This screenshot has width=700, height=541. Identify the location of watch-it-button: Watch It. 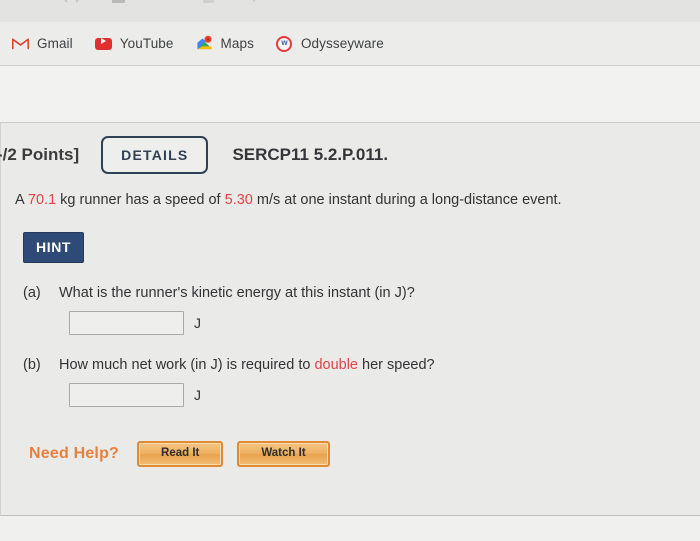
(283, 454).